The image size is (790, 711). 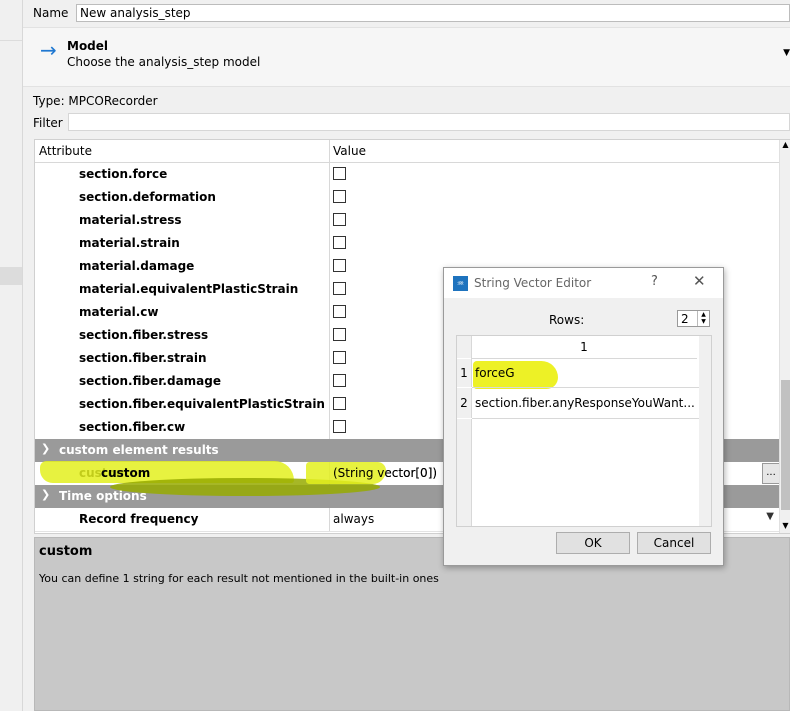 I want to click on scroll-down-icon: ▼, so click(x=785, y=527).